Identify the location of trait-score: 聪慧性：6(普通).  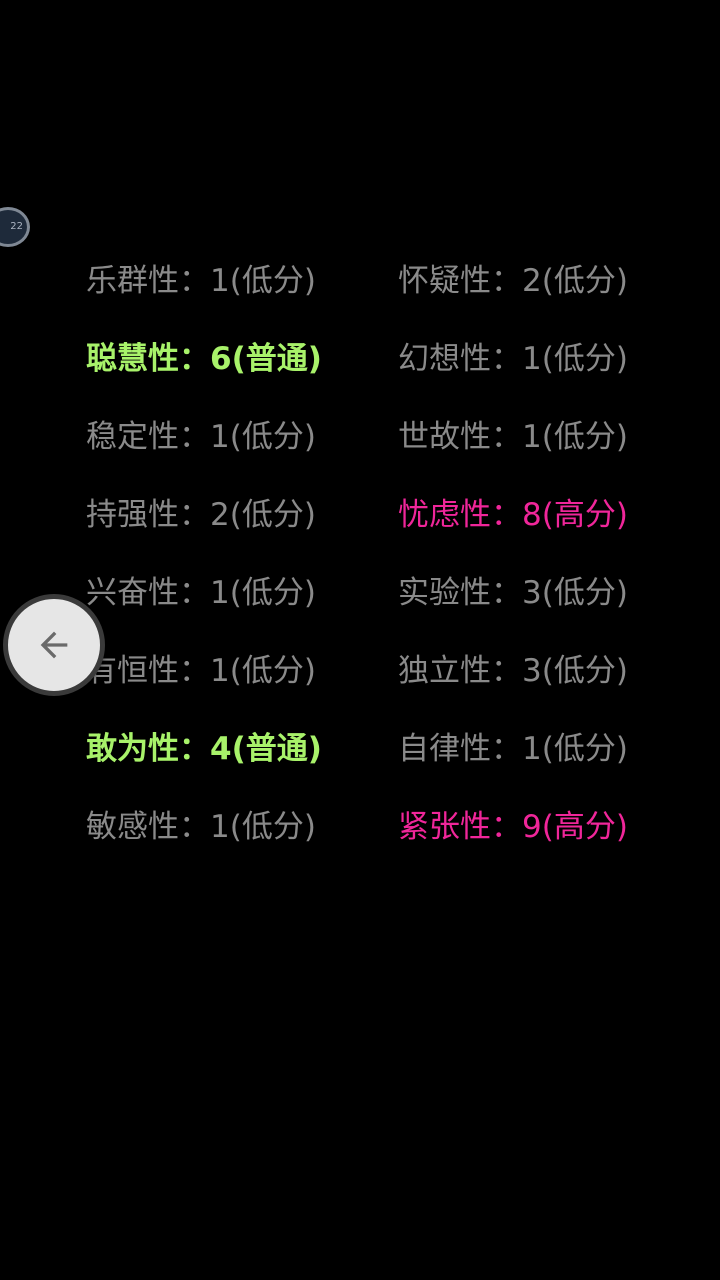
(204, 359).